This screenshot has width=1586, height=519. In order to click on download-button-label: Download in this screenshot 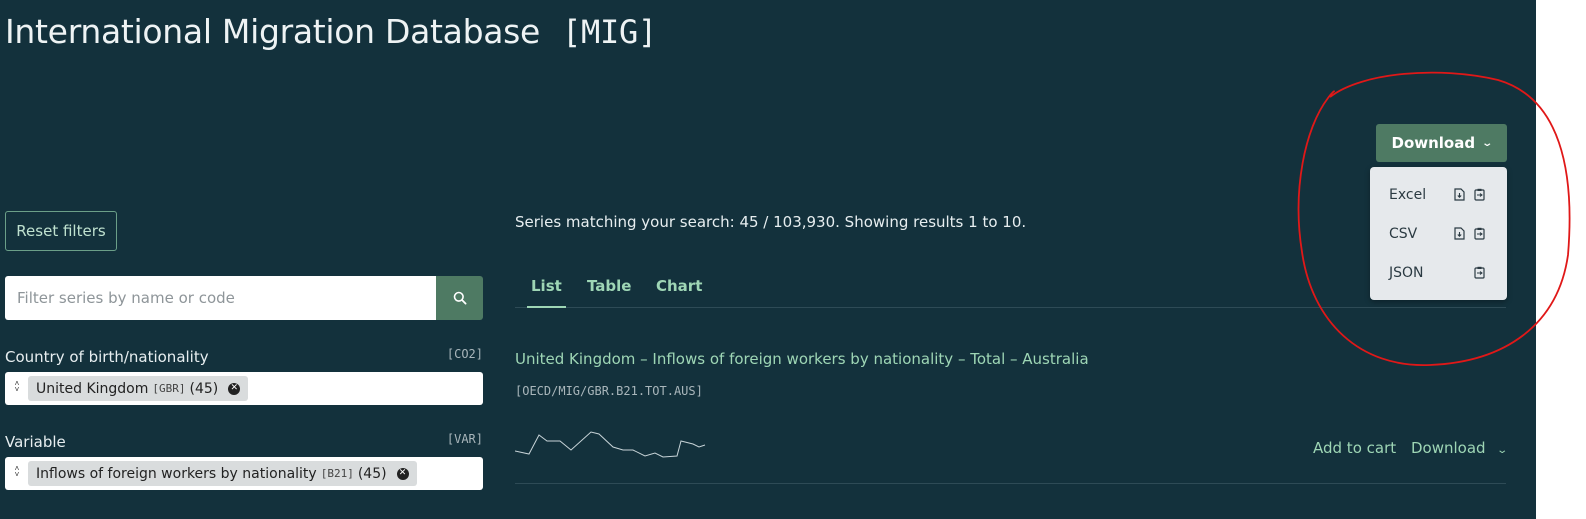, I will do `click(1433, 143)`.